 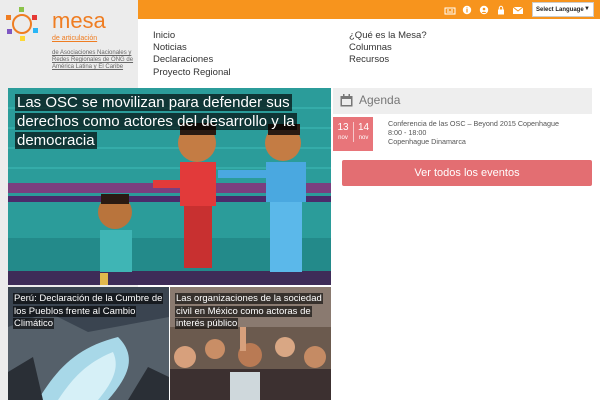 What do you see at coordinates (450, 10) in the screenshot?
I see `home-icon` at bounding box center [450, 10].